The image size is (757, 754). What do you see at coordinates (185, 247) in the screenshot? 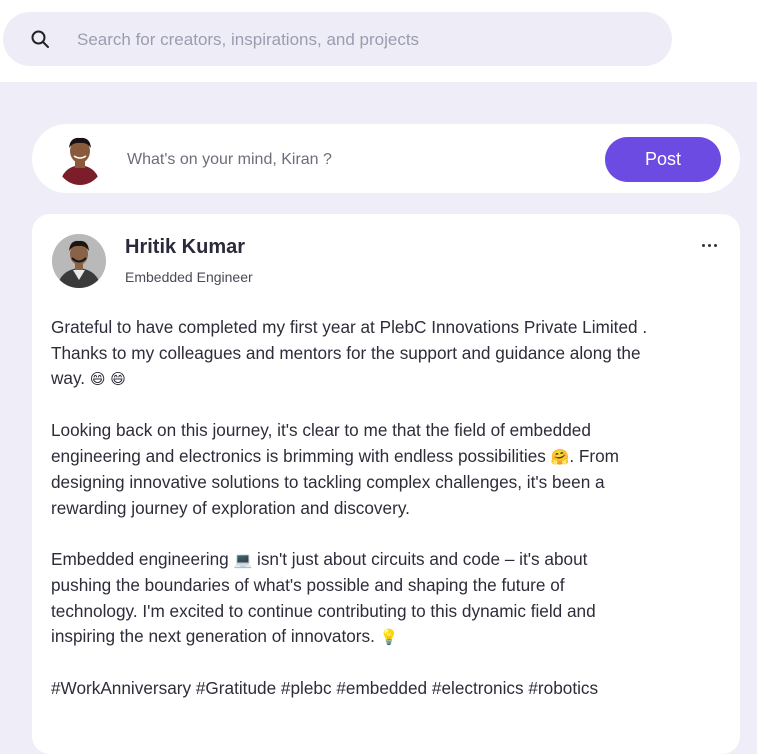
I see `author-name: Hritik Kumar` at bounding box center [185, 247].